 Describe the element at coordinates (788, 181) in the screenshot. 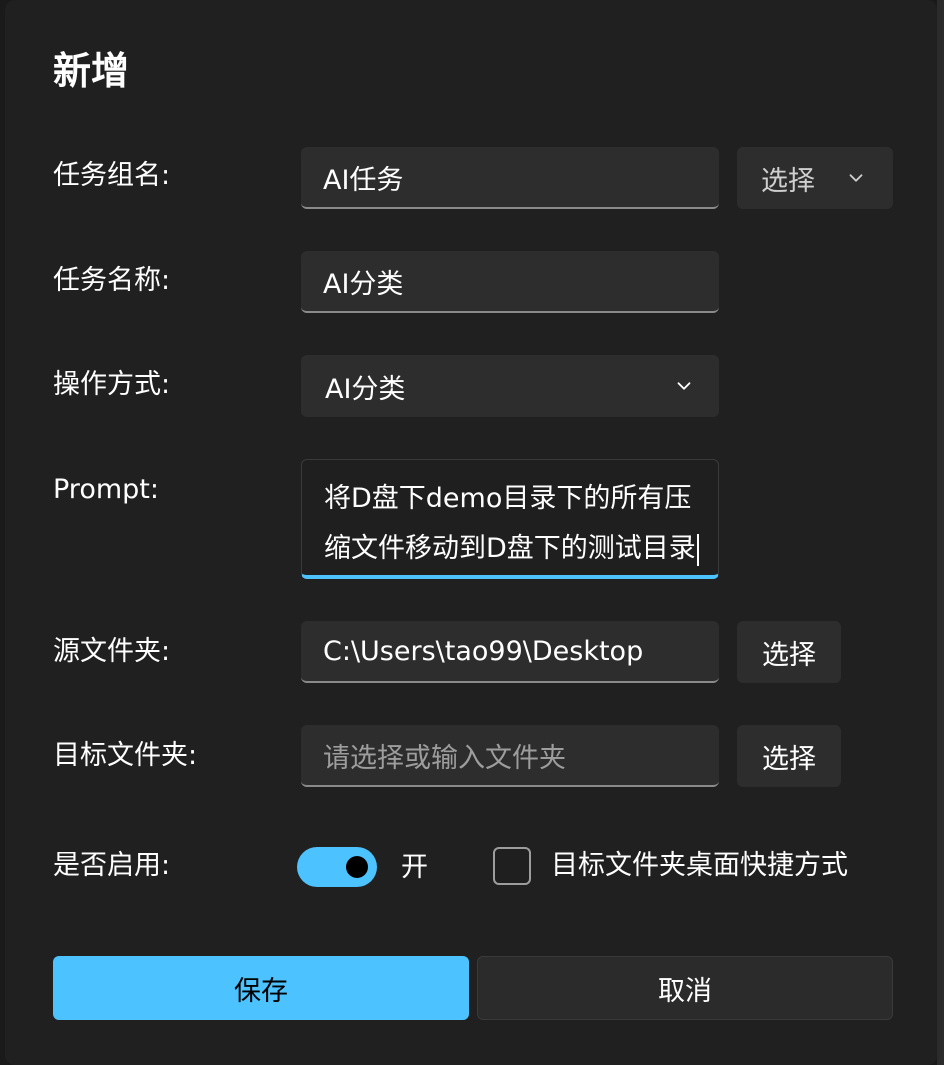

I see `group-select-label: 选择` at that location.